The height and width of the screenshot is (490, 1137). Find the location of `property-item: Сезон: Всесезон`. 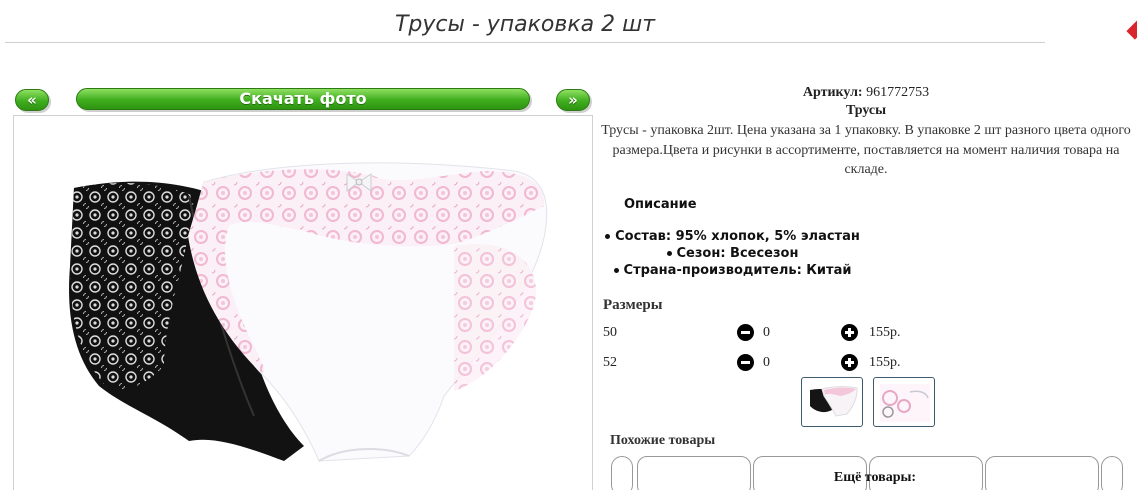

property-item: Сезон: Всесезон is located at coordinates (732, 253).